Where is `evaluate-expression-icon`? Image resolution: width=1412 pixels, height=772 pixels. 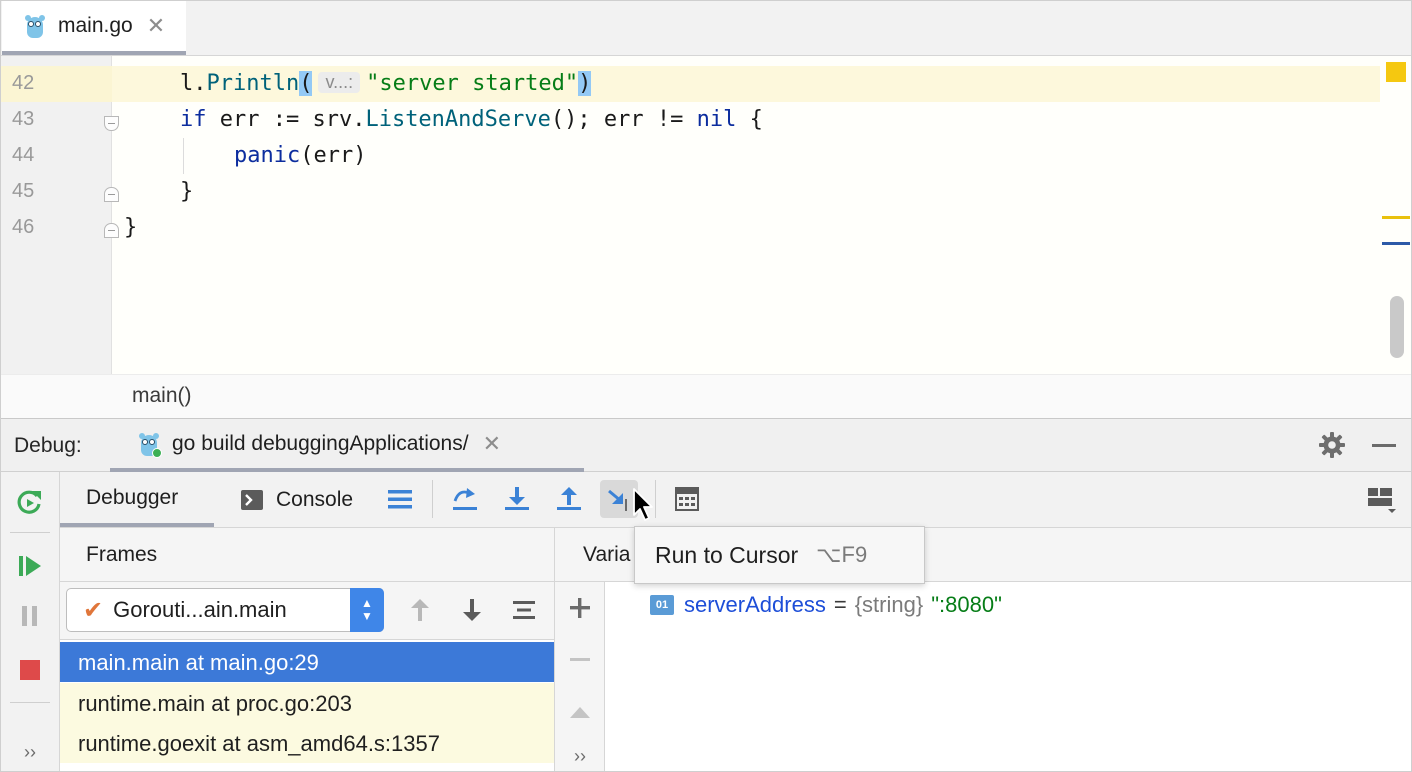
evaluate-expression-icon is located at coordinates (687, 499).